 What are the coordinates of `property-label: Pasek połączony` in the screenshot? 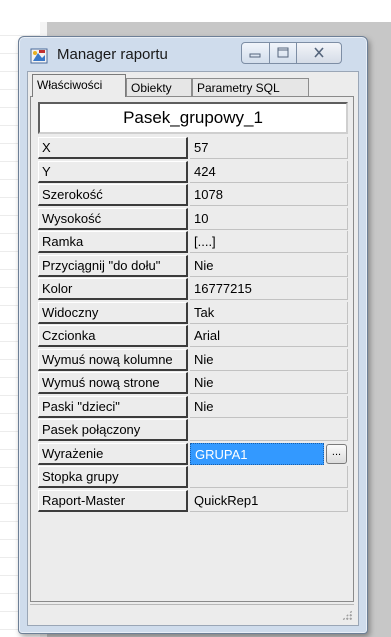 It's located at (113, 430).